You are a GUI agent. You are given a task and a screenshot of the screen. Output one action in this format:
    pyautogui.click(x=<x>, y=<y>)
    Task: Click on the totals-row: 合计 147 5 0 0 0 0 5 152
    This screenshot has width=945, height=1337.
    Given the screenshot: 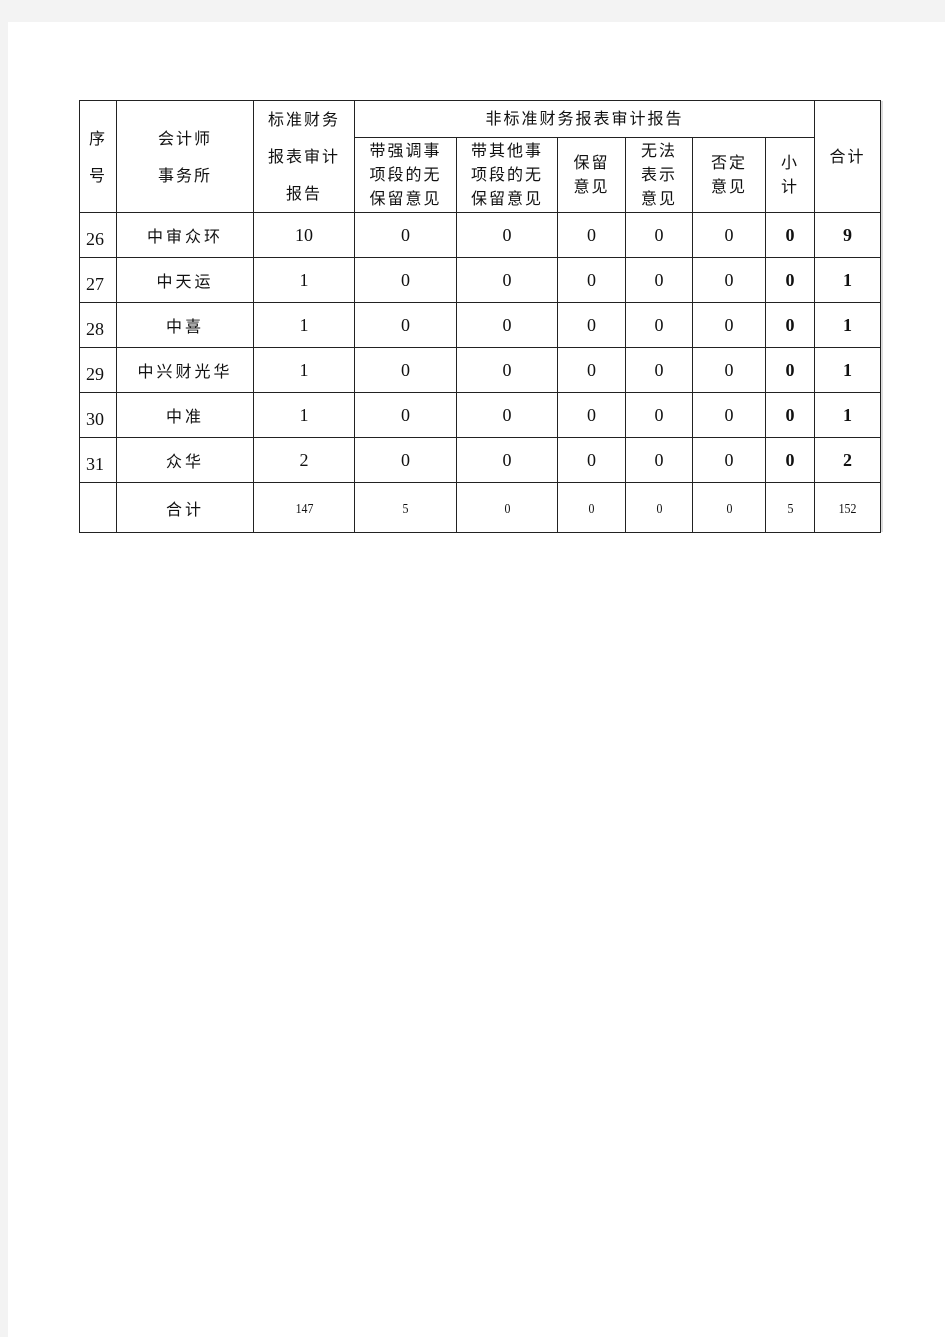 What is the action you would take?
    pyautogui.click(x=480, y=507)
    